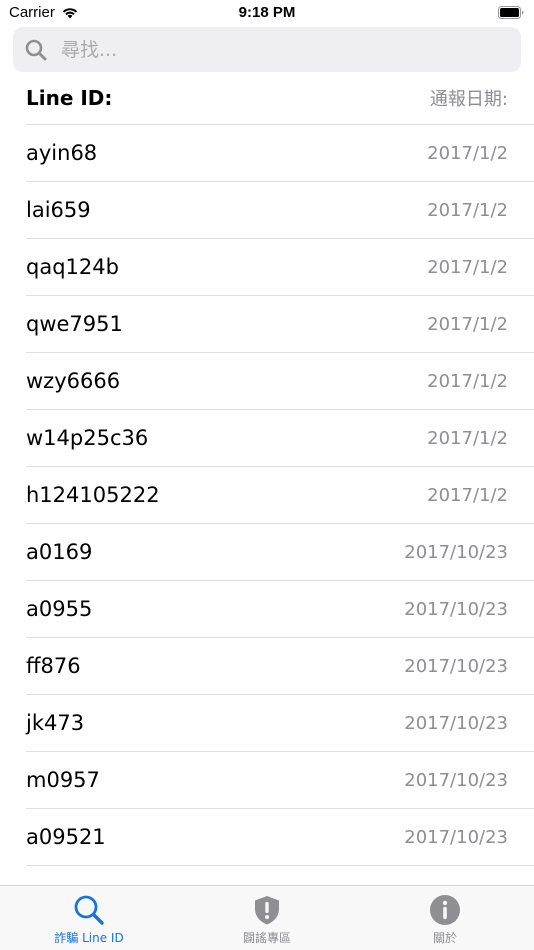  I want to click on list-item: jk473 2017/10/23, so click(280, 723).